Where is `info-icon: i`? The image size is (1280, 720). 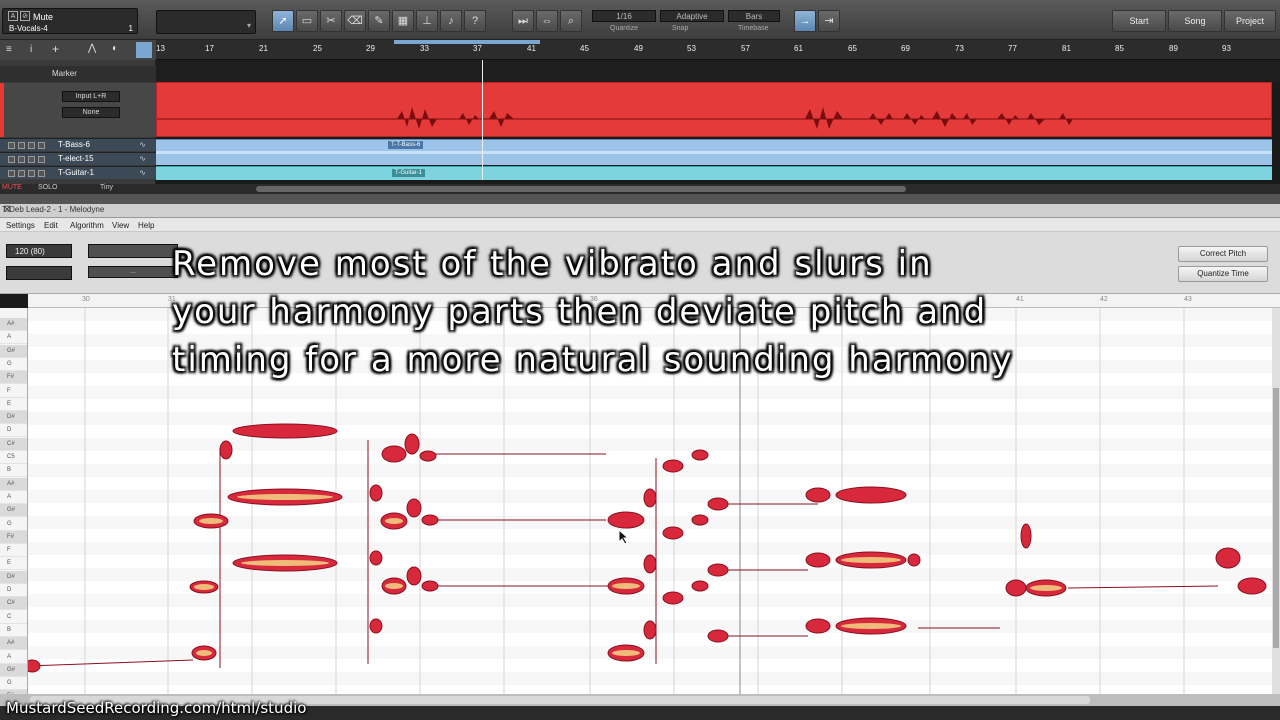
info-icon: i is located at coordinates (31, 49).